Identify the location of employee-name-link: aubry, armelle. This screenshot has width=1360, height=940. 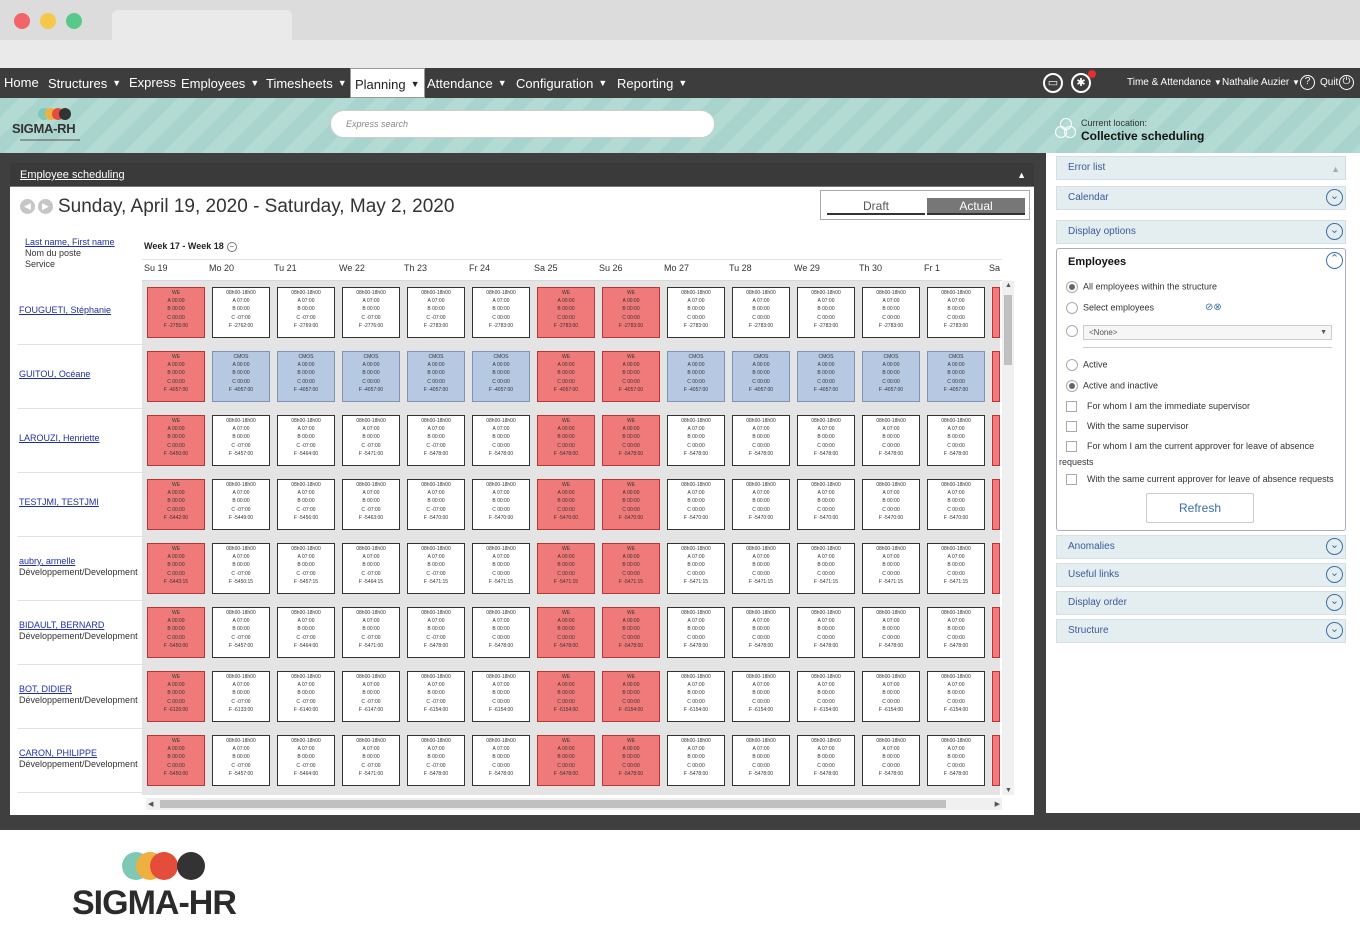
(47, 561).